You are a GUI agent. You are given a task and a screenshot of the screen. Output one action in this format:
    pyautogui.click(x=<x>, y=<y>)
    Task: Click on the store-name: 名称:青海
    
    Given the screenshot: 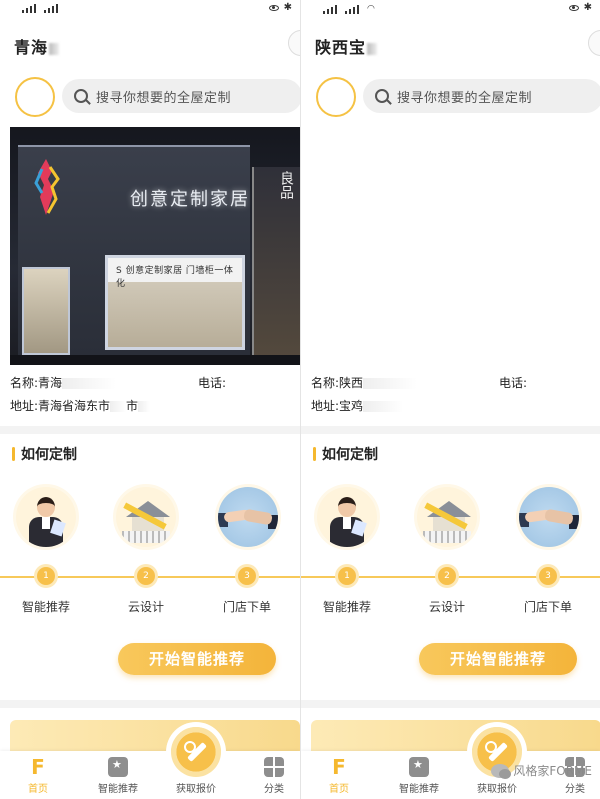 What is the action you would take?
    pyautogui.click(x=63, y=382)
    